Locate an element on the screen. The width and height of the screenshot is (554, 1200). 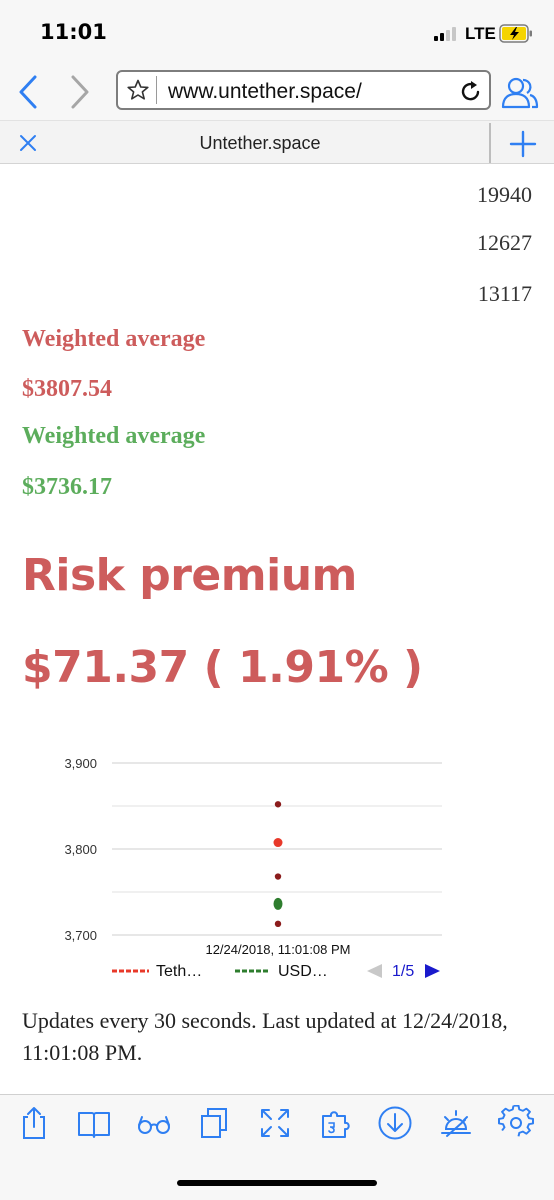
expand-icon is located at coordinates (275, 1123).